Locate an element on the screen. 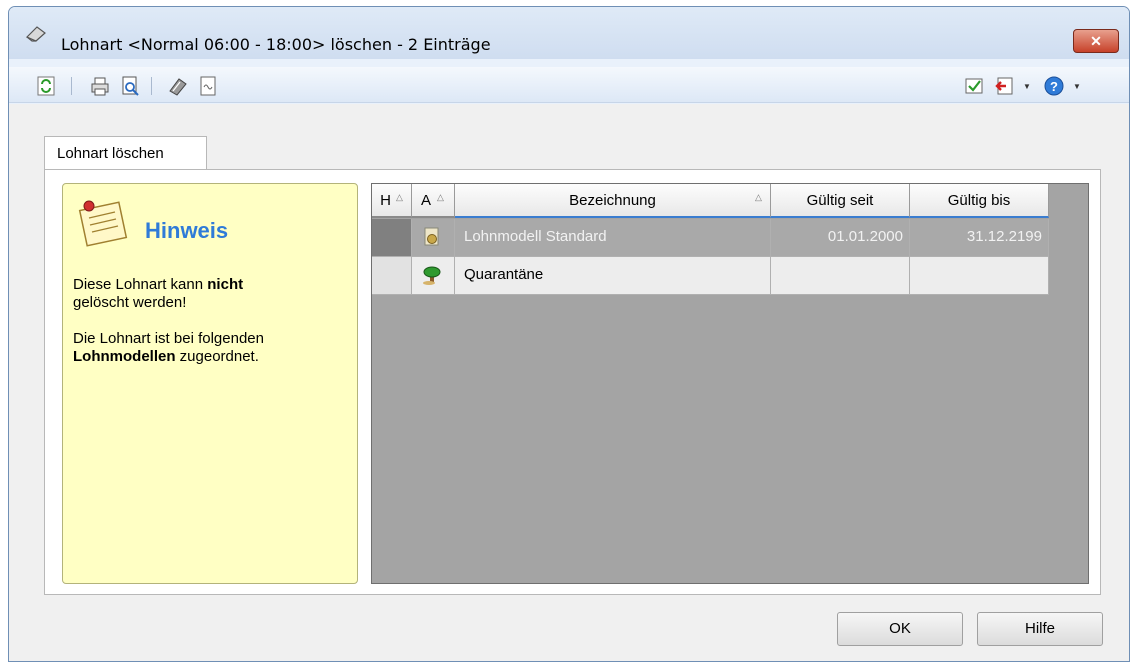 The image size is (1136, 665). hint-title: Hinweis is located at coordinates (187, 230).